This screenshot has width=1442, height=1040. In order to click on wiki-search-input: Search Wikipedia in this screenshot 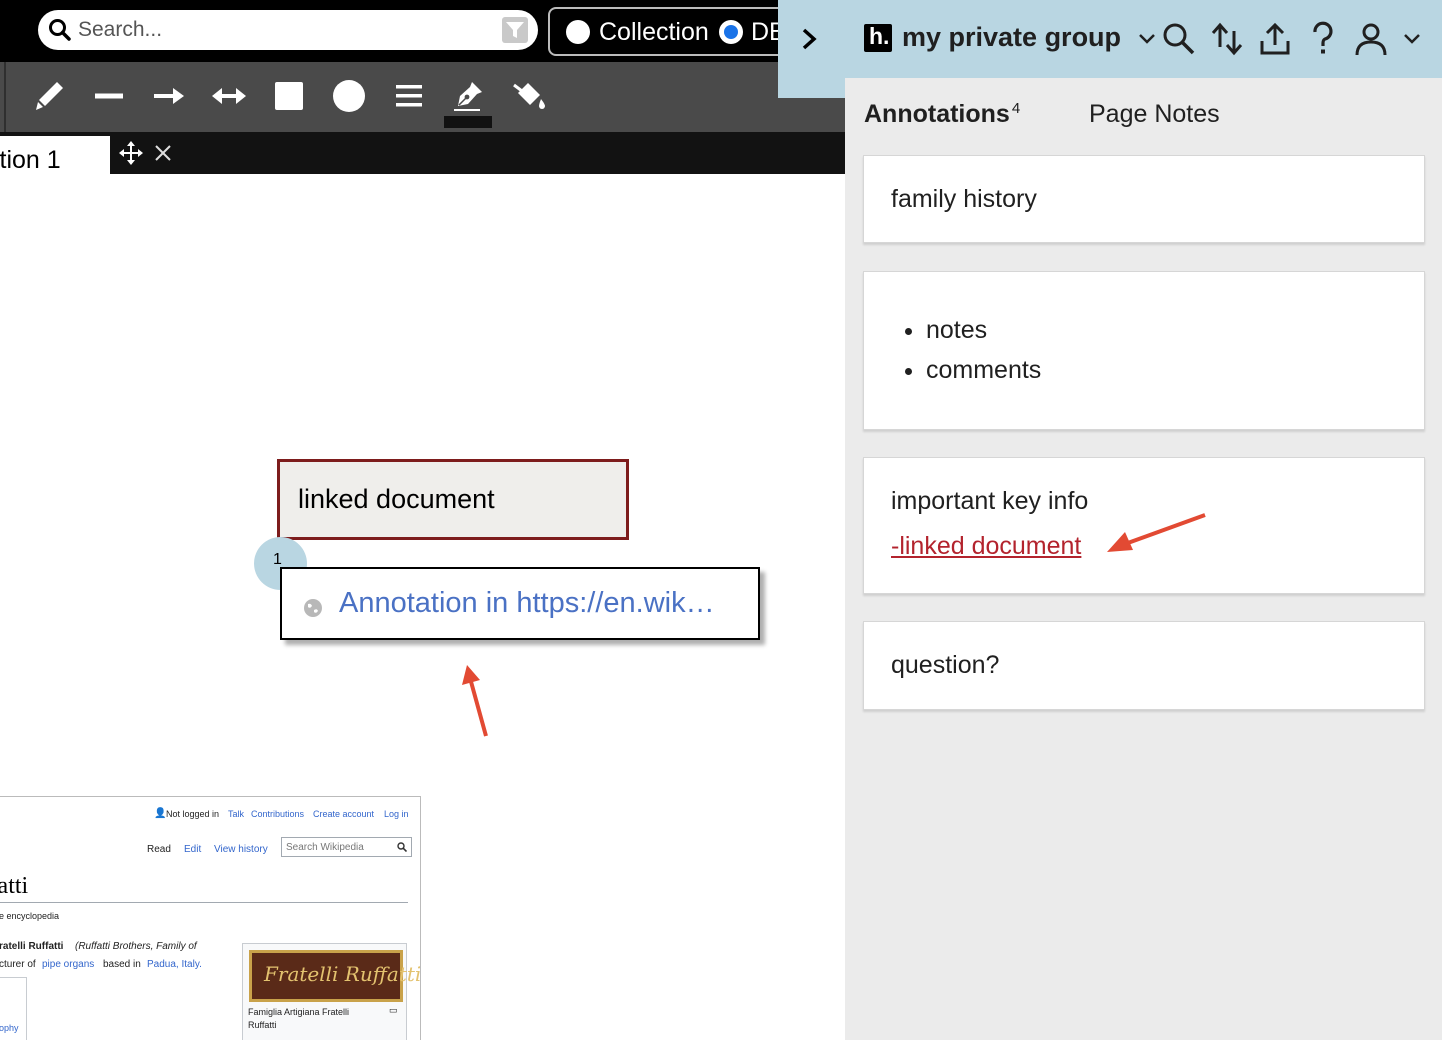, I will do `click(346, 847)`.